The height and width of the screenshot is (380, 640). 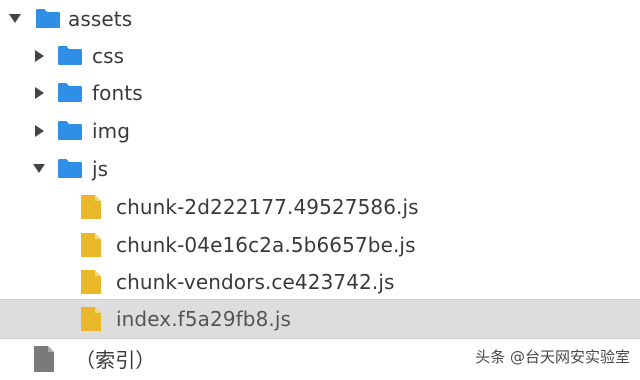 I want to click on tree-item-file: chunk-04e16c2a.5b6657be.js, so click(x=320, y=244).